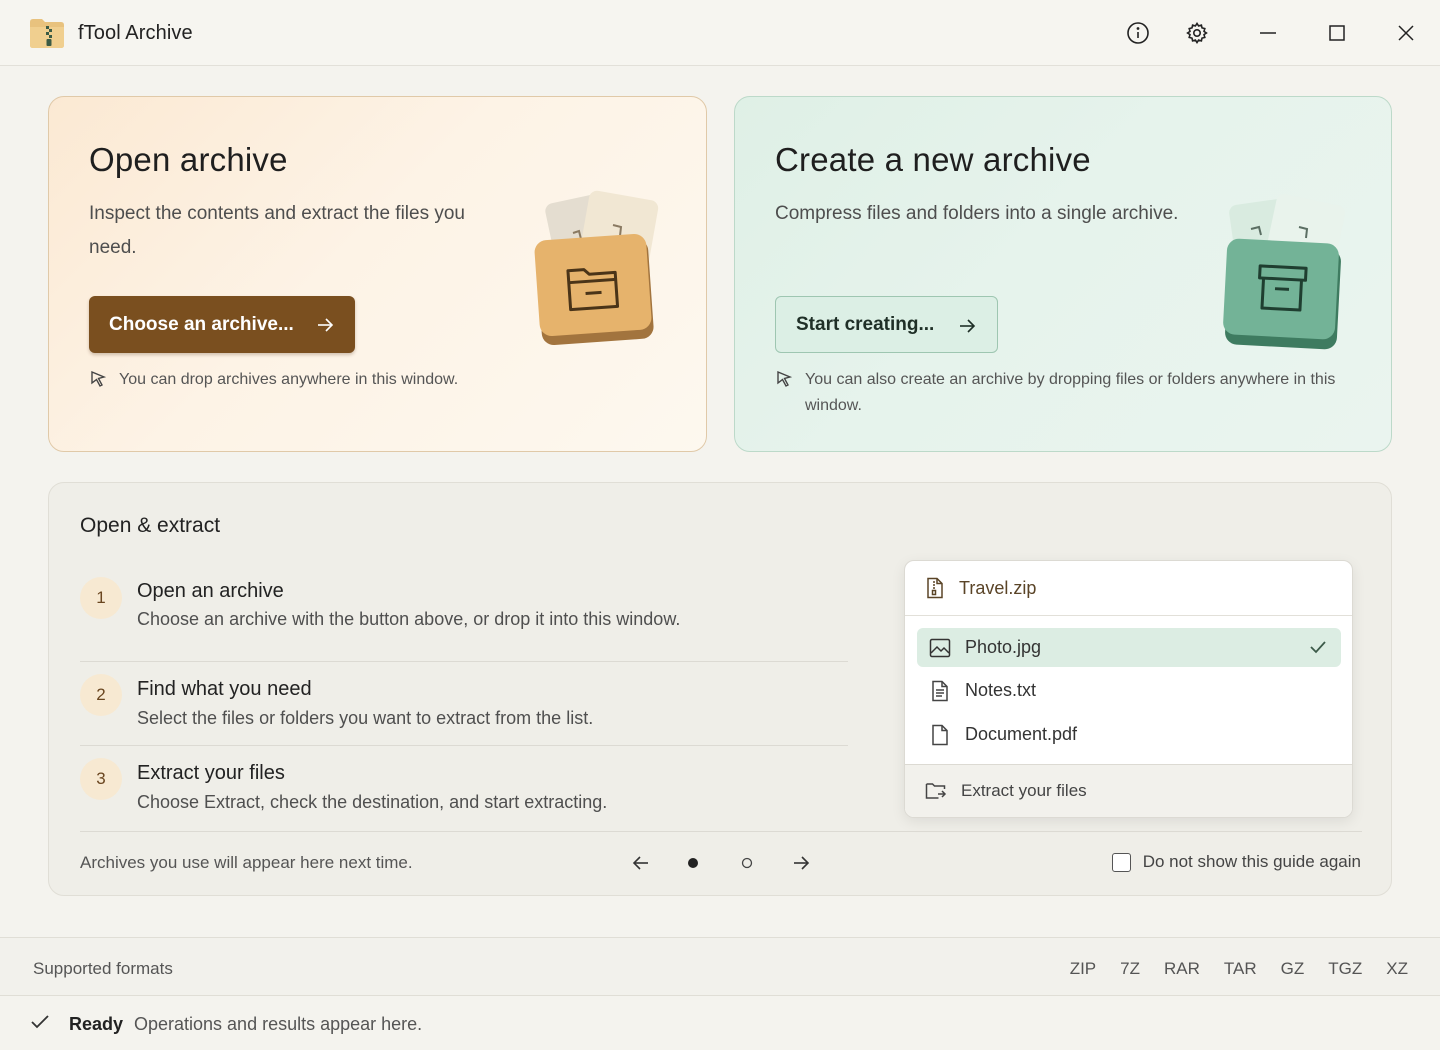  What do you see at coordinates (935, 588) in the screenshot?
I see `zip-file-icon` at bounding box center [935, 588].